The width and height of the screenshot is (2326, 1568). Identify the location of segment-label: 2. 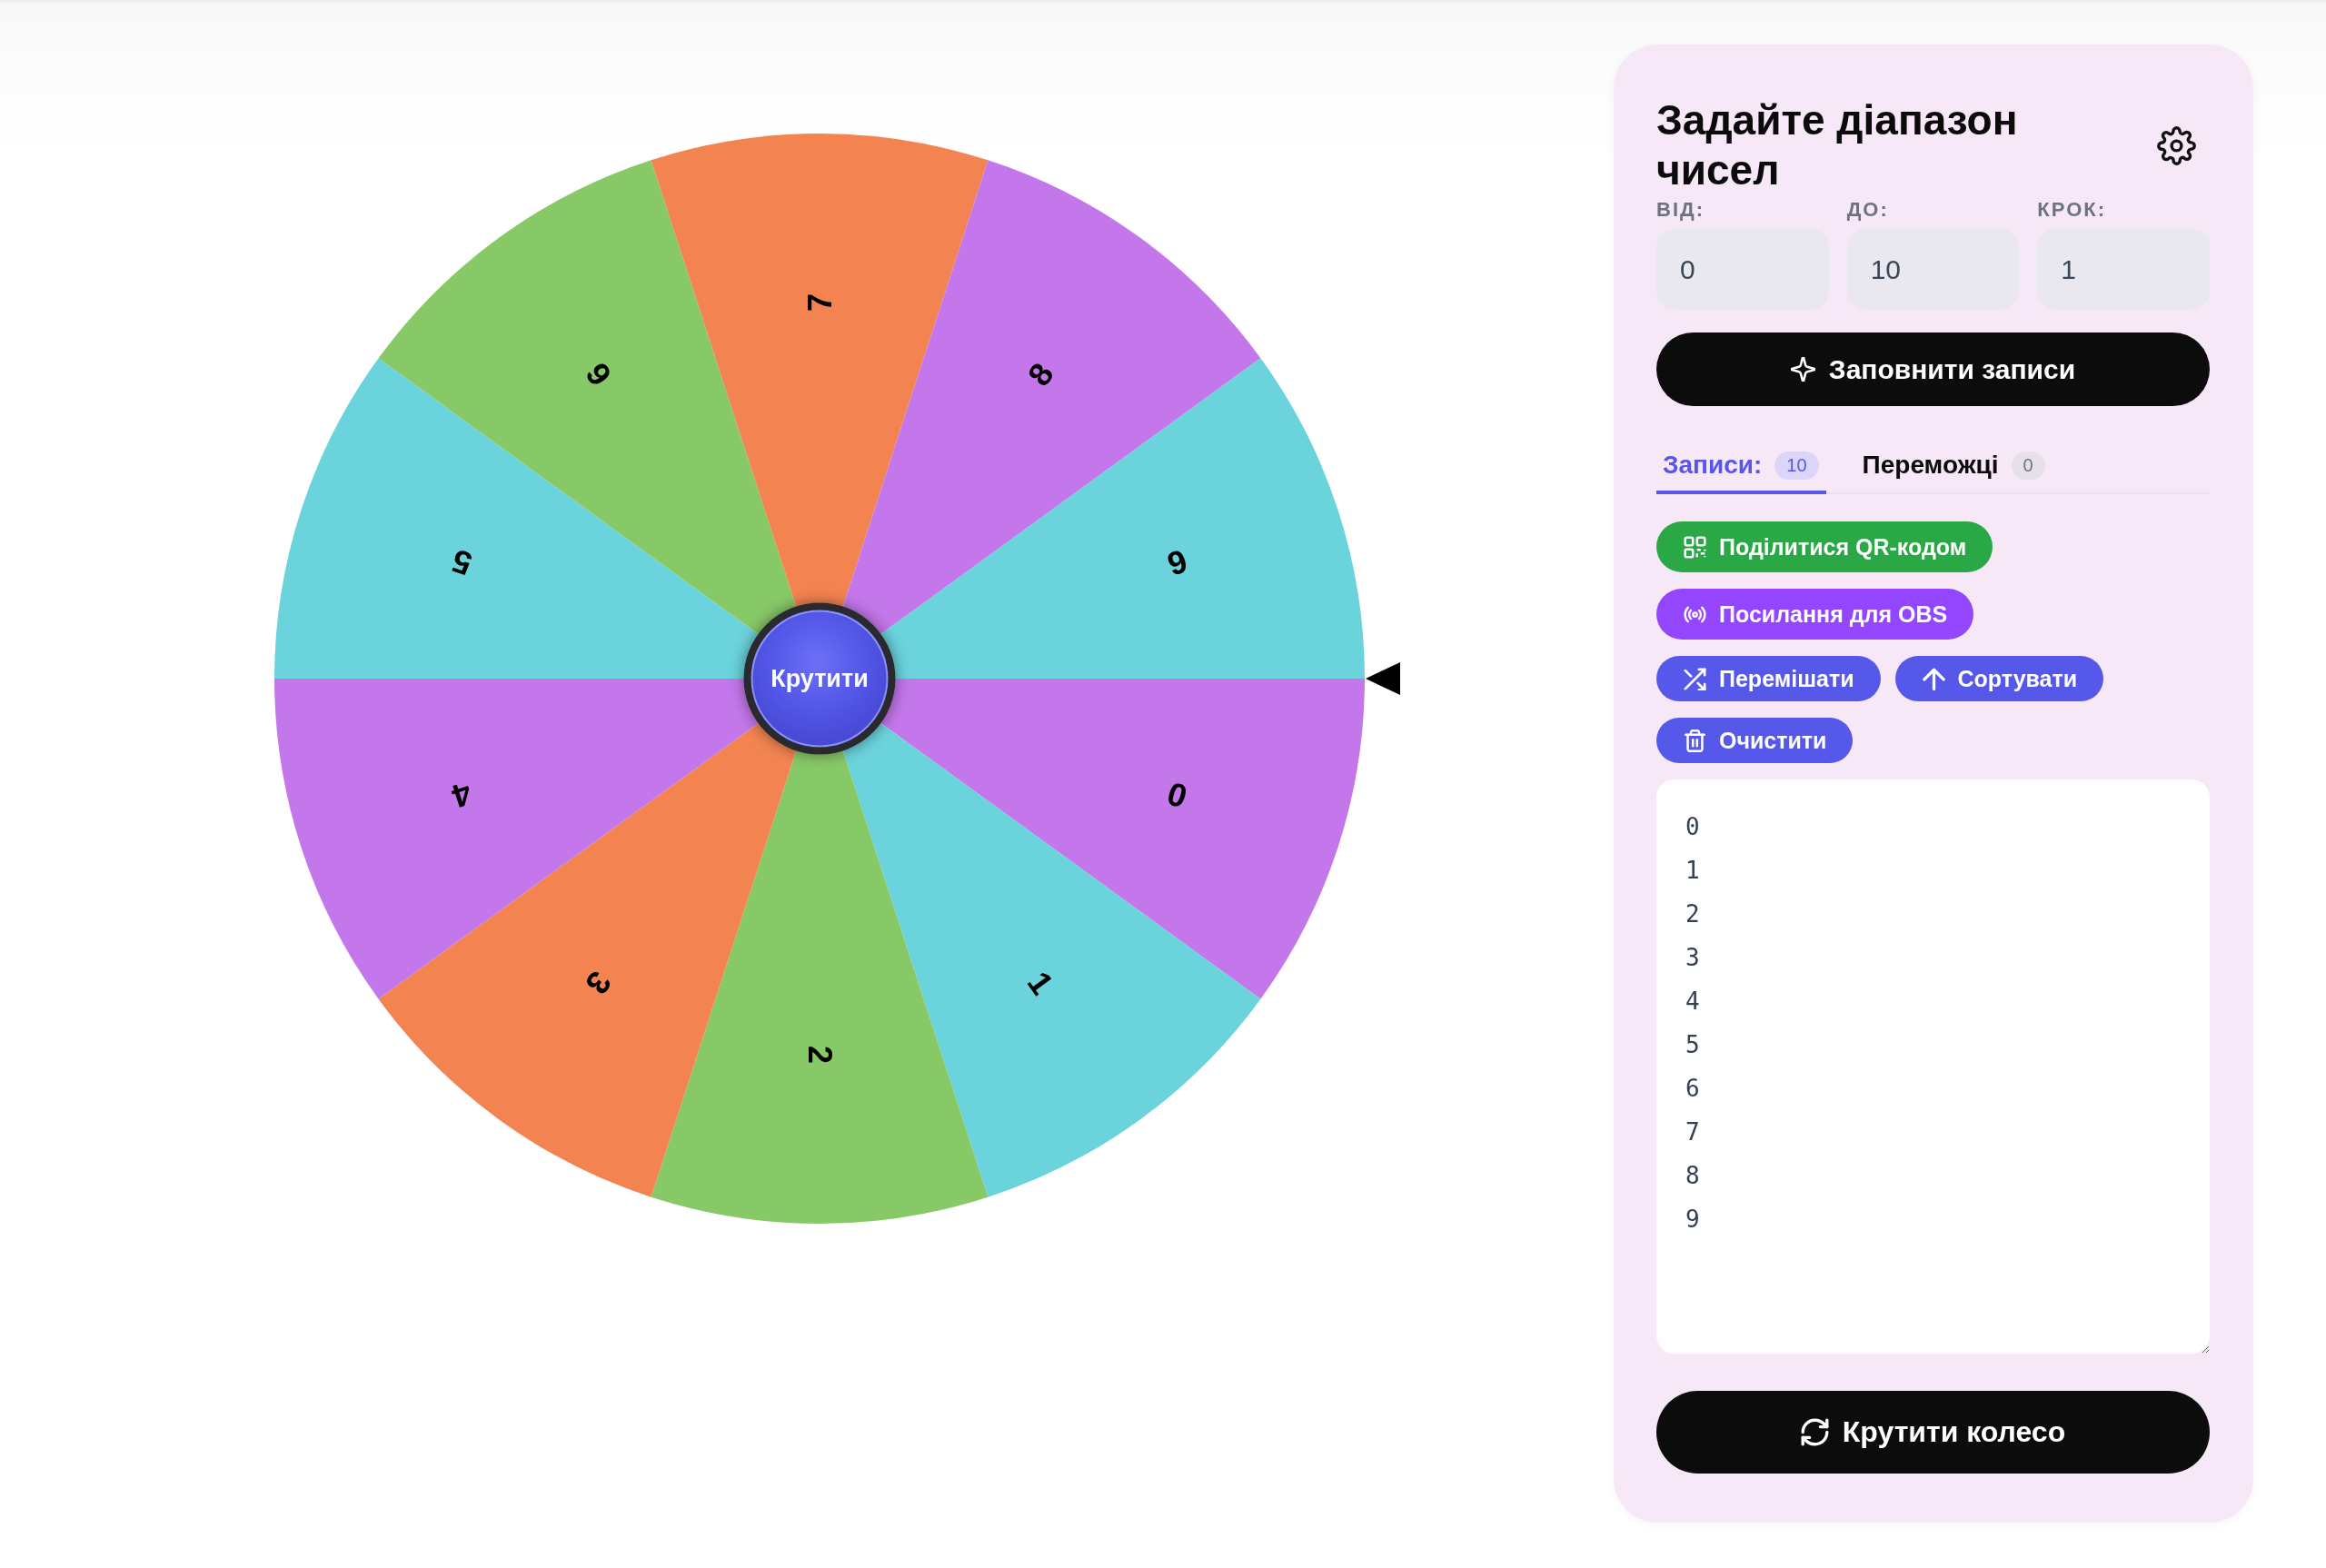
(819, 1055).